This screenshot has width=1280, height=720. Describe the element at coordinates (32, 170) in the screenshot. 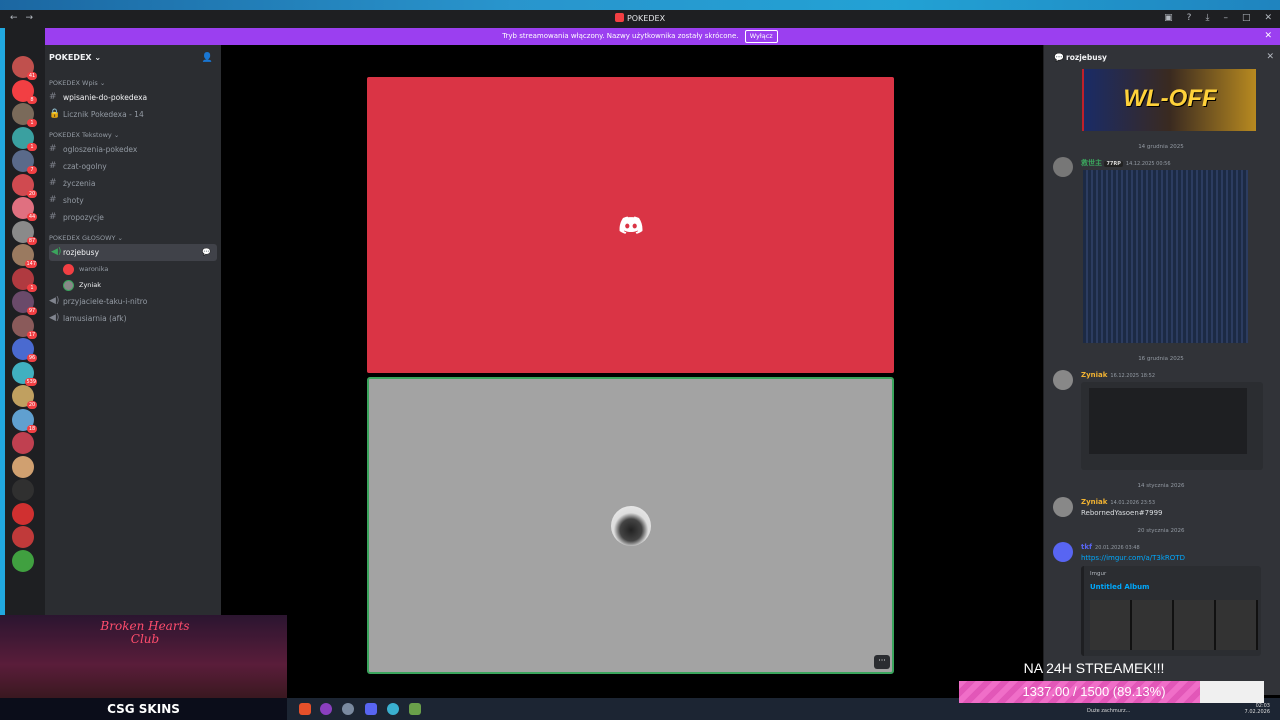

I see `unread-badge: 7` at that location.